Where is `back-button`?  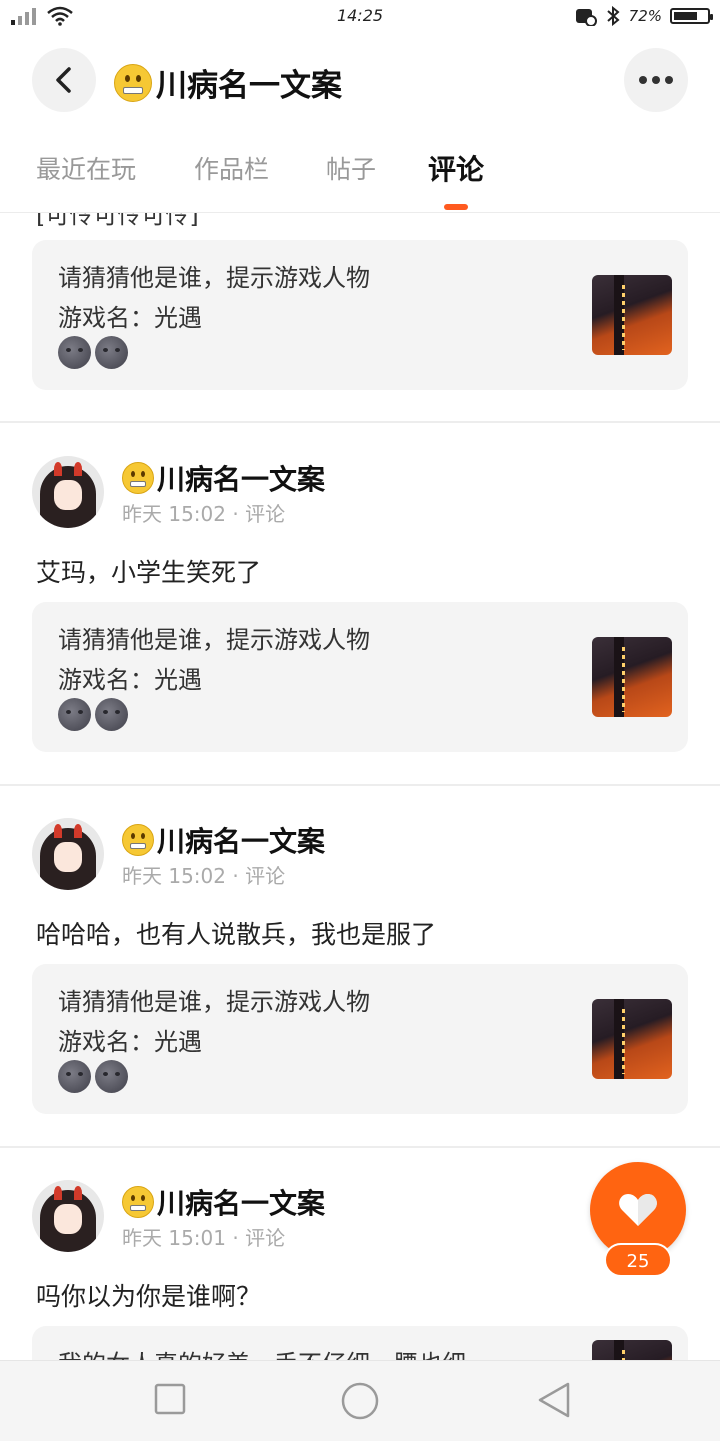 back-button is located at coordinates (64, 80).